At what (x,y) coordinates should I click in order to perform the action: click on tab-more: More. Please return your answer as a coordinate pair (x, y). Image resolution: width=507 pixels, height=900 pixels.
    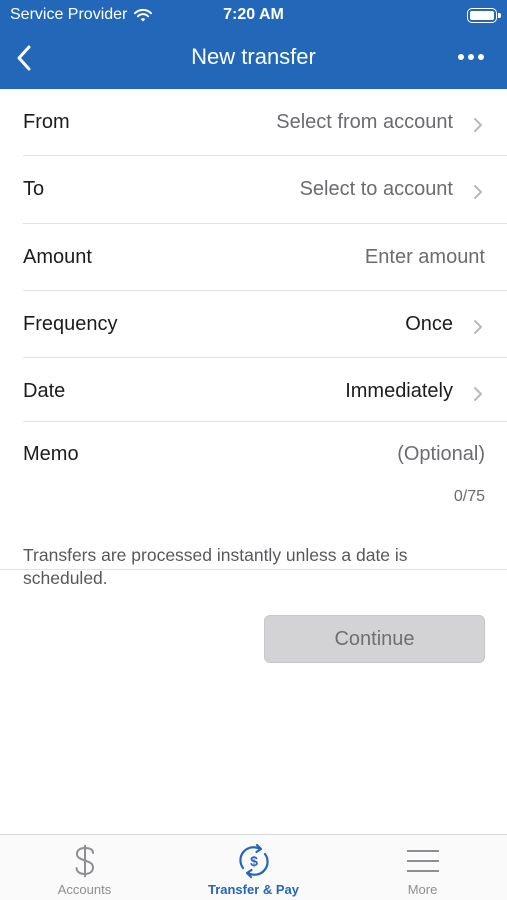
    Looking at the image, I should click on (422, 867).